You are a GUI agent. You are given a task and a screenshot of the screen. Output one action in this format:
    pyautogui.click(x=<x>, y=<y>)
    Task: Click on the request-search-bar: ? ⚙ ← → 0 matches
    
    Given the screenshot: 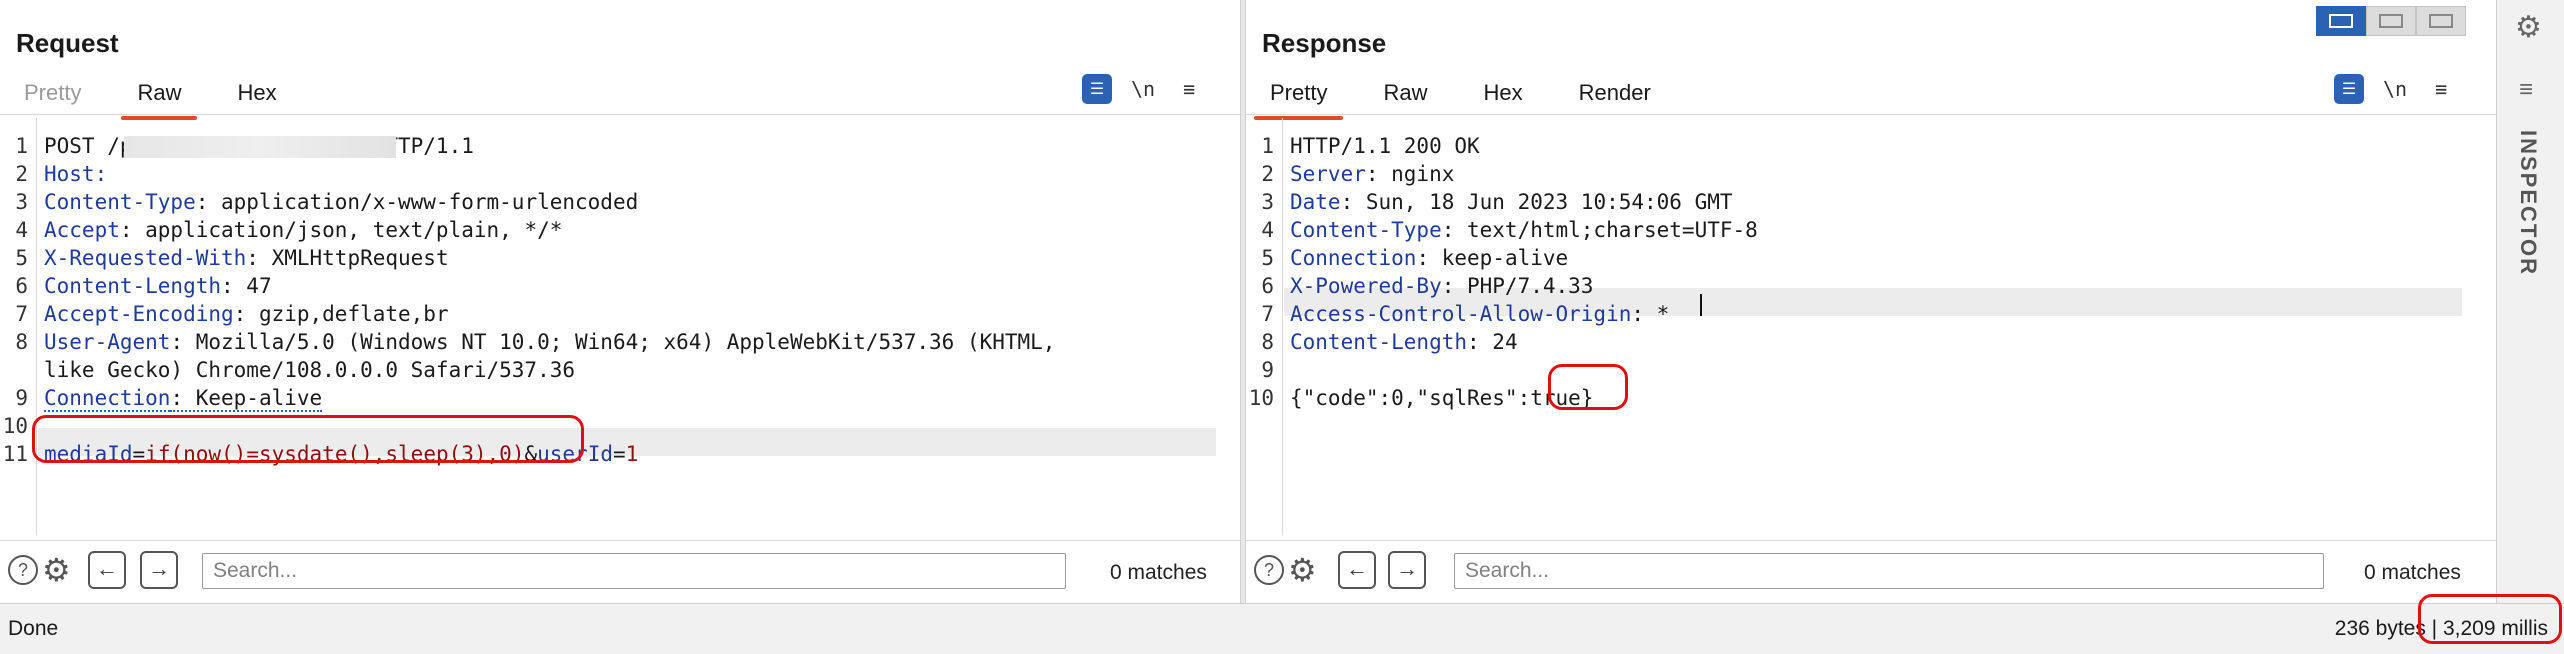 What is the action you would take?
    pyautogui.click(x=620, y=570)
    